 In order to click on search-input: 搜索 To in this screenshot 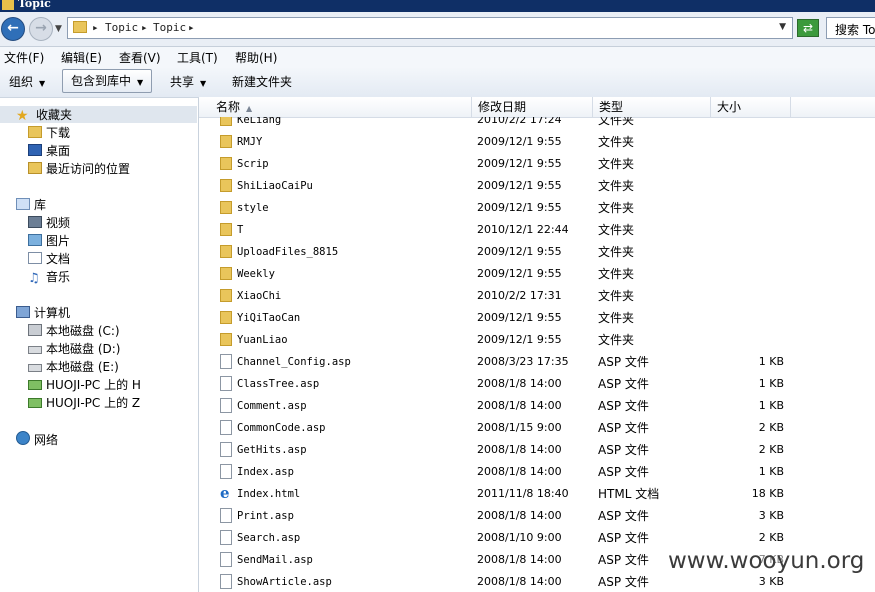, I will do `click(850, 28)`.